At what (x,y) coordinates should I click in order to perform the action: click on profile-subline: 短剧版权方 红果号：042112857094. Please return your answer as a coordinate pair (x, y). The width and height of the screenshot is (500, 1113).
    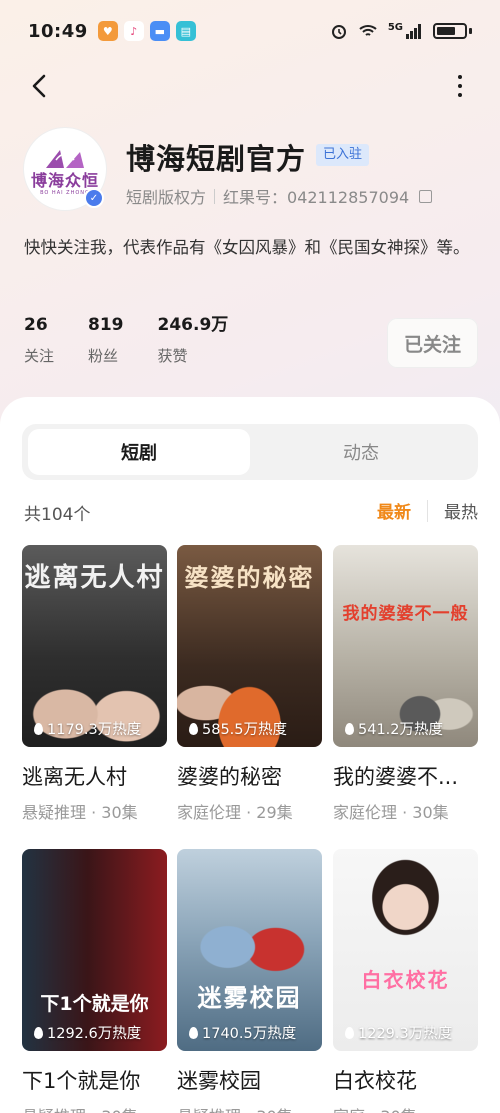
    Looking at the image, I should click on (279, 196).